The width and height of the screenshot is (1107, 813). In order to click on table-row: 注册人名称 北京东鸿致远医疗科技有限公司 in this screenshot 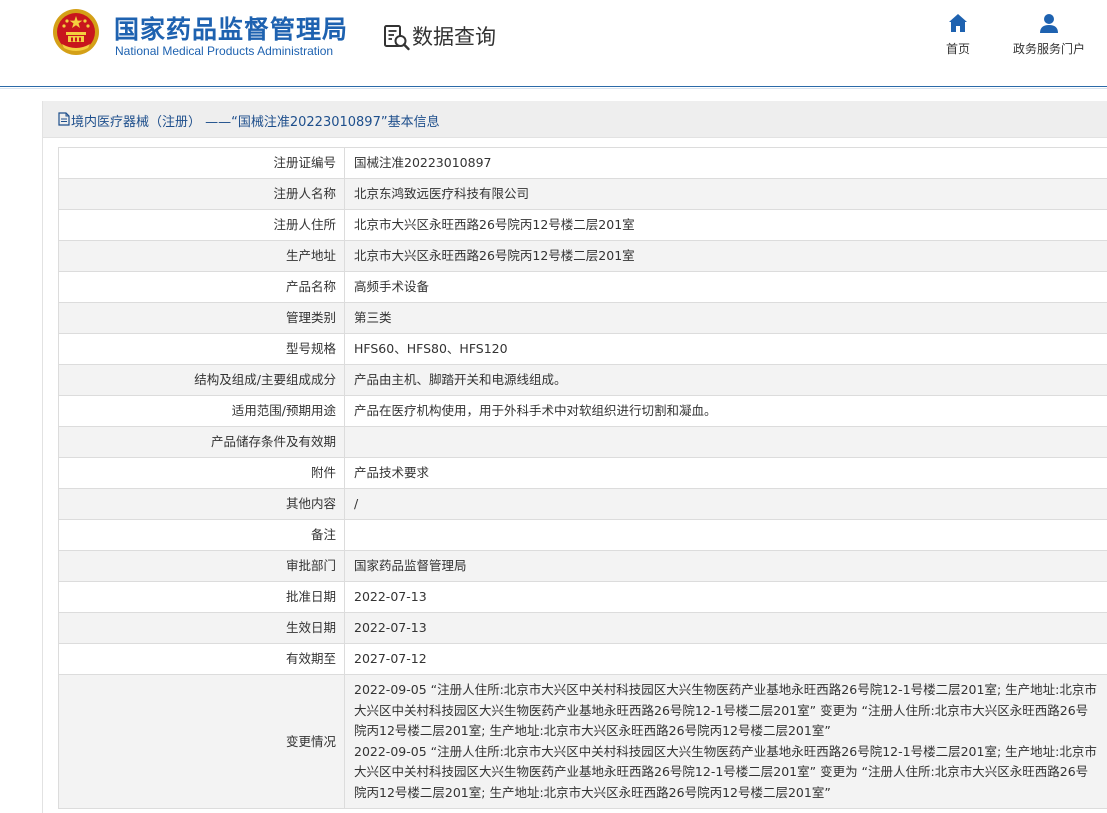, I will do `click(582, 194)`.